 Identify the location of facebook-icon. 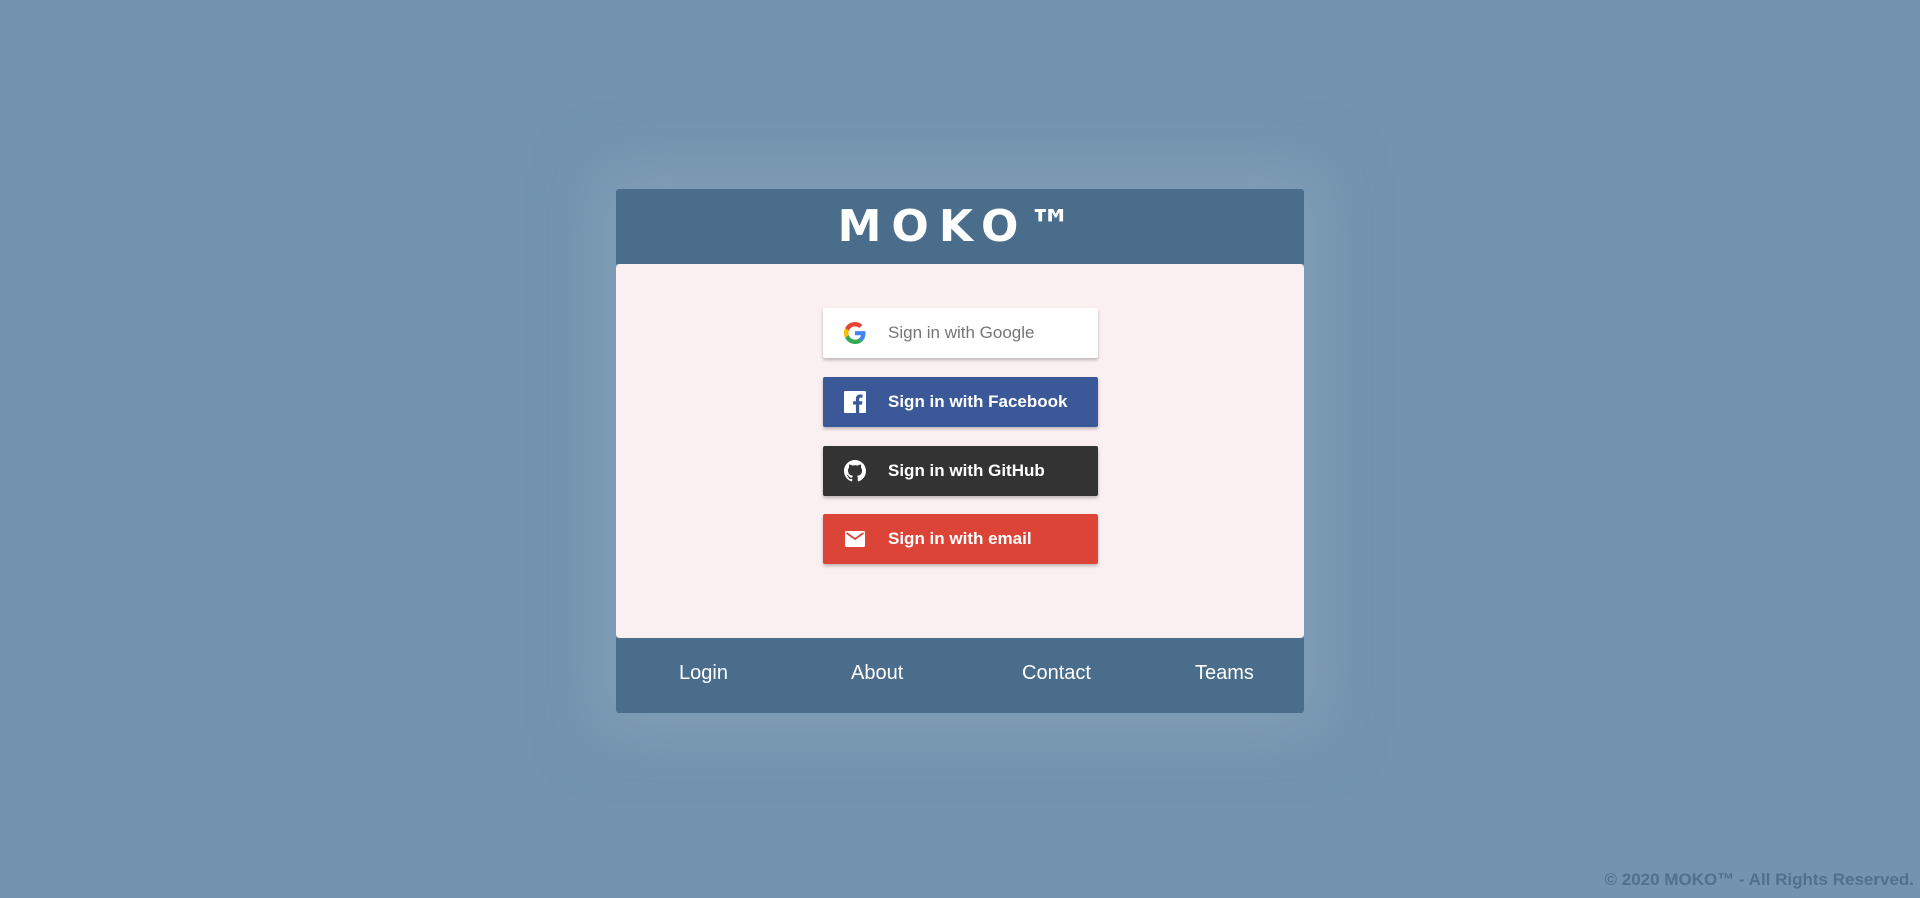
(855, 402).